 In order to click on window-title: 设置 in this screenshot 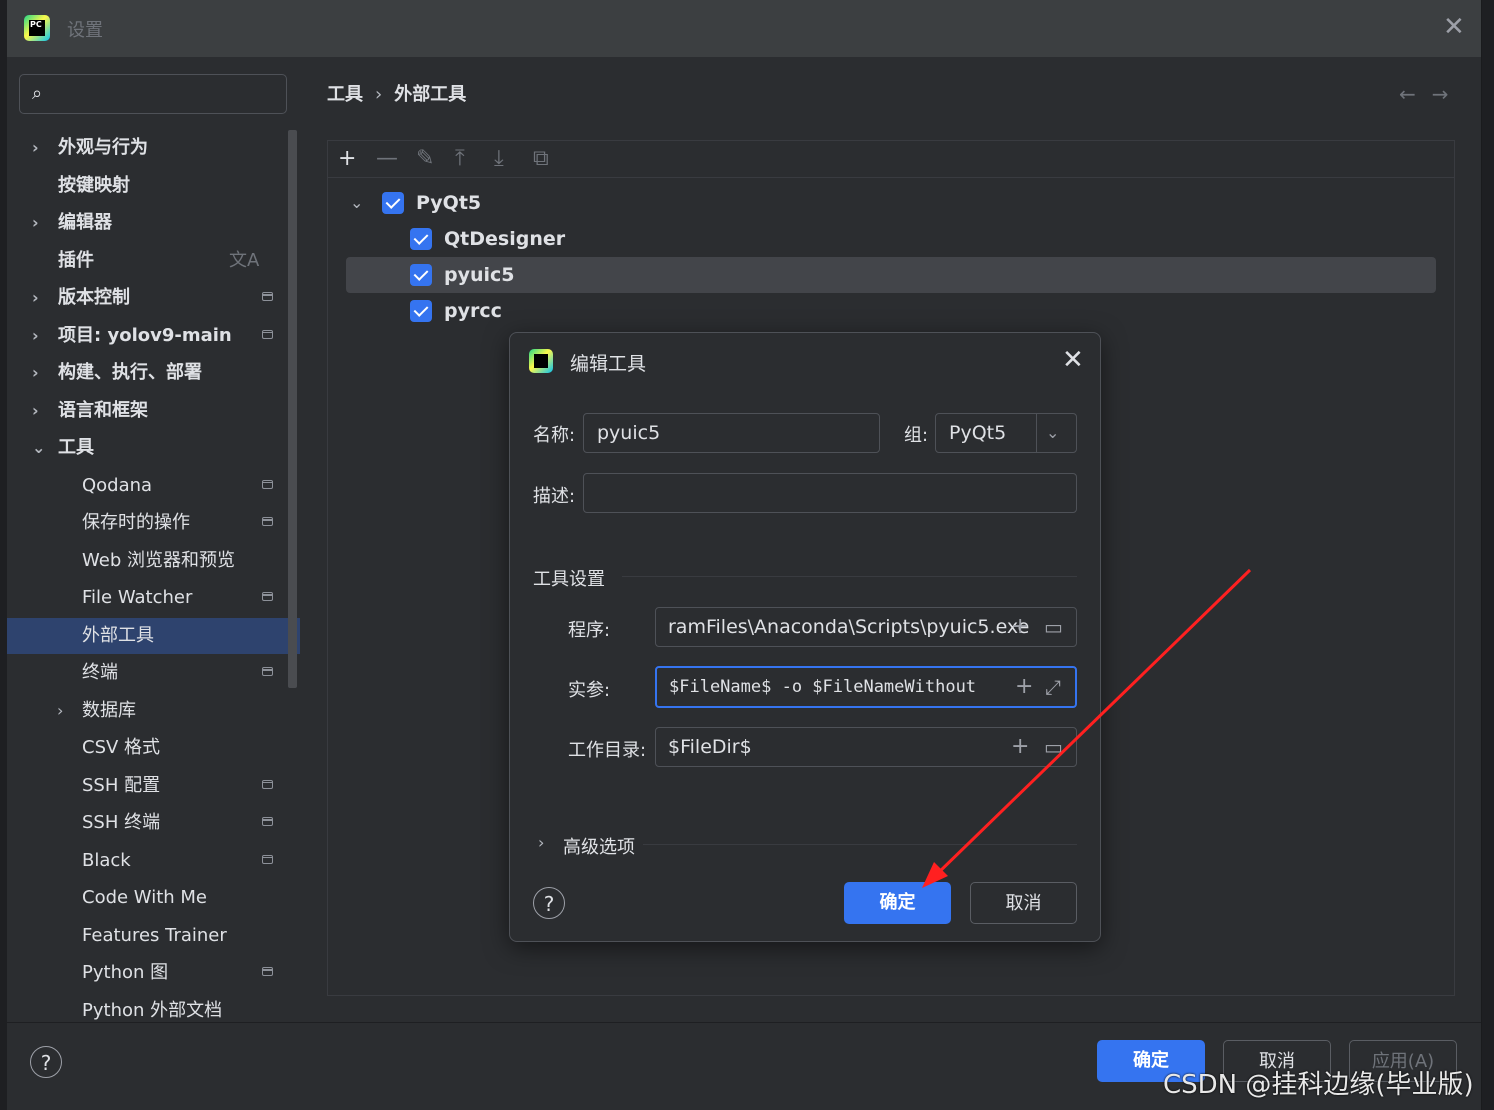, I will do `click(85, 30)`.